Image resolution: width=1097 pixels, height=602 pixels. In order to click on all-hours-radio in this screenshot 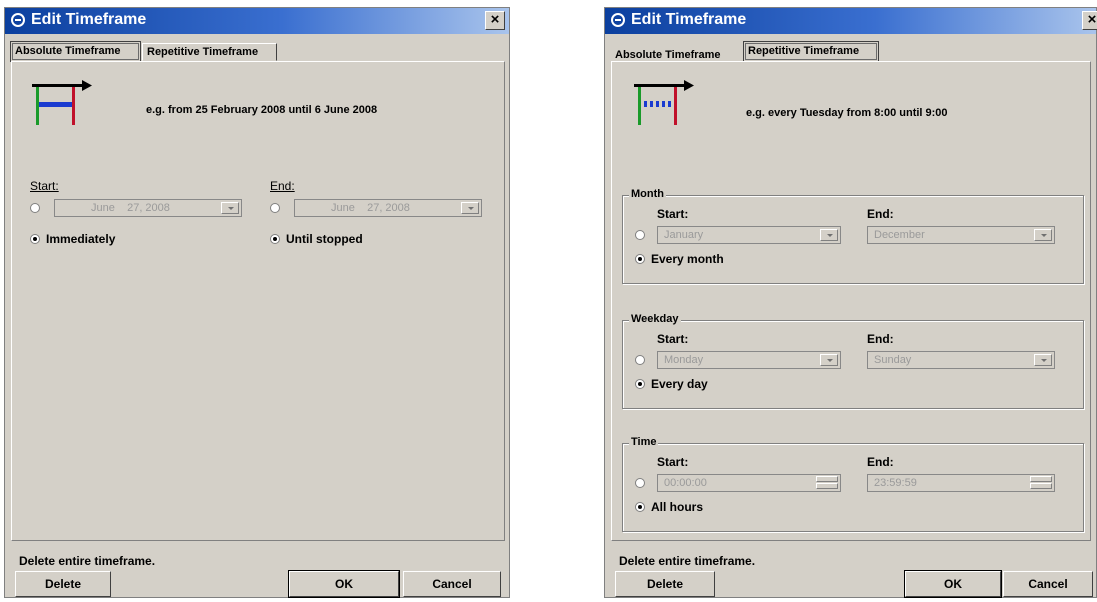, I will do `click(640, 507)`.